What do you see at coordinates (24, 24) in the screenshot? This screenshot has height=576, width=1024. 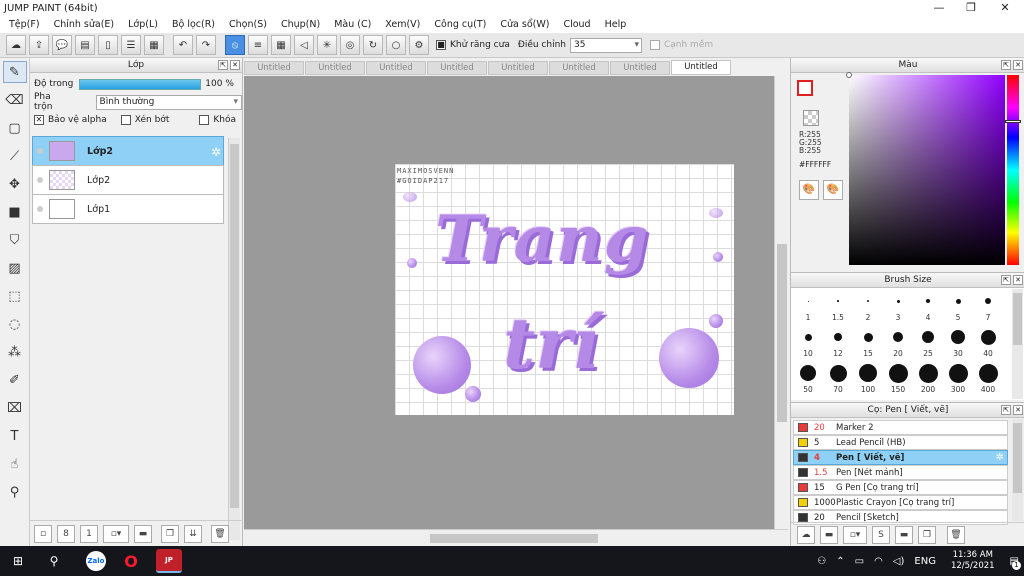 I see `menu-file: Tệp(F)` at bounding box center [24, 24].